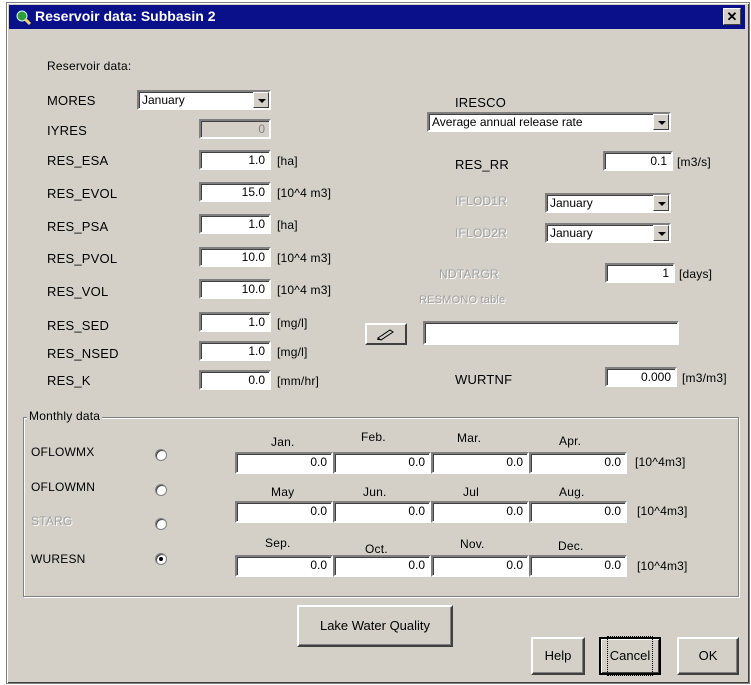  What do you see at coordinates (662, 511) in the screenshot?
I see `monthly-unit-row2: [10^4m3]` at bounding box center [662, 511].